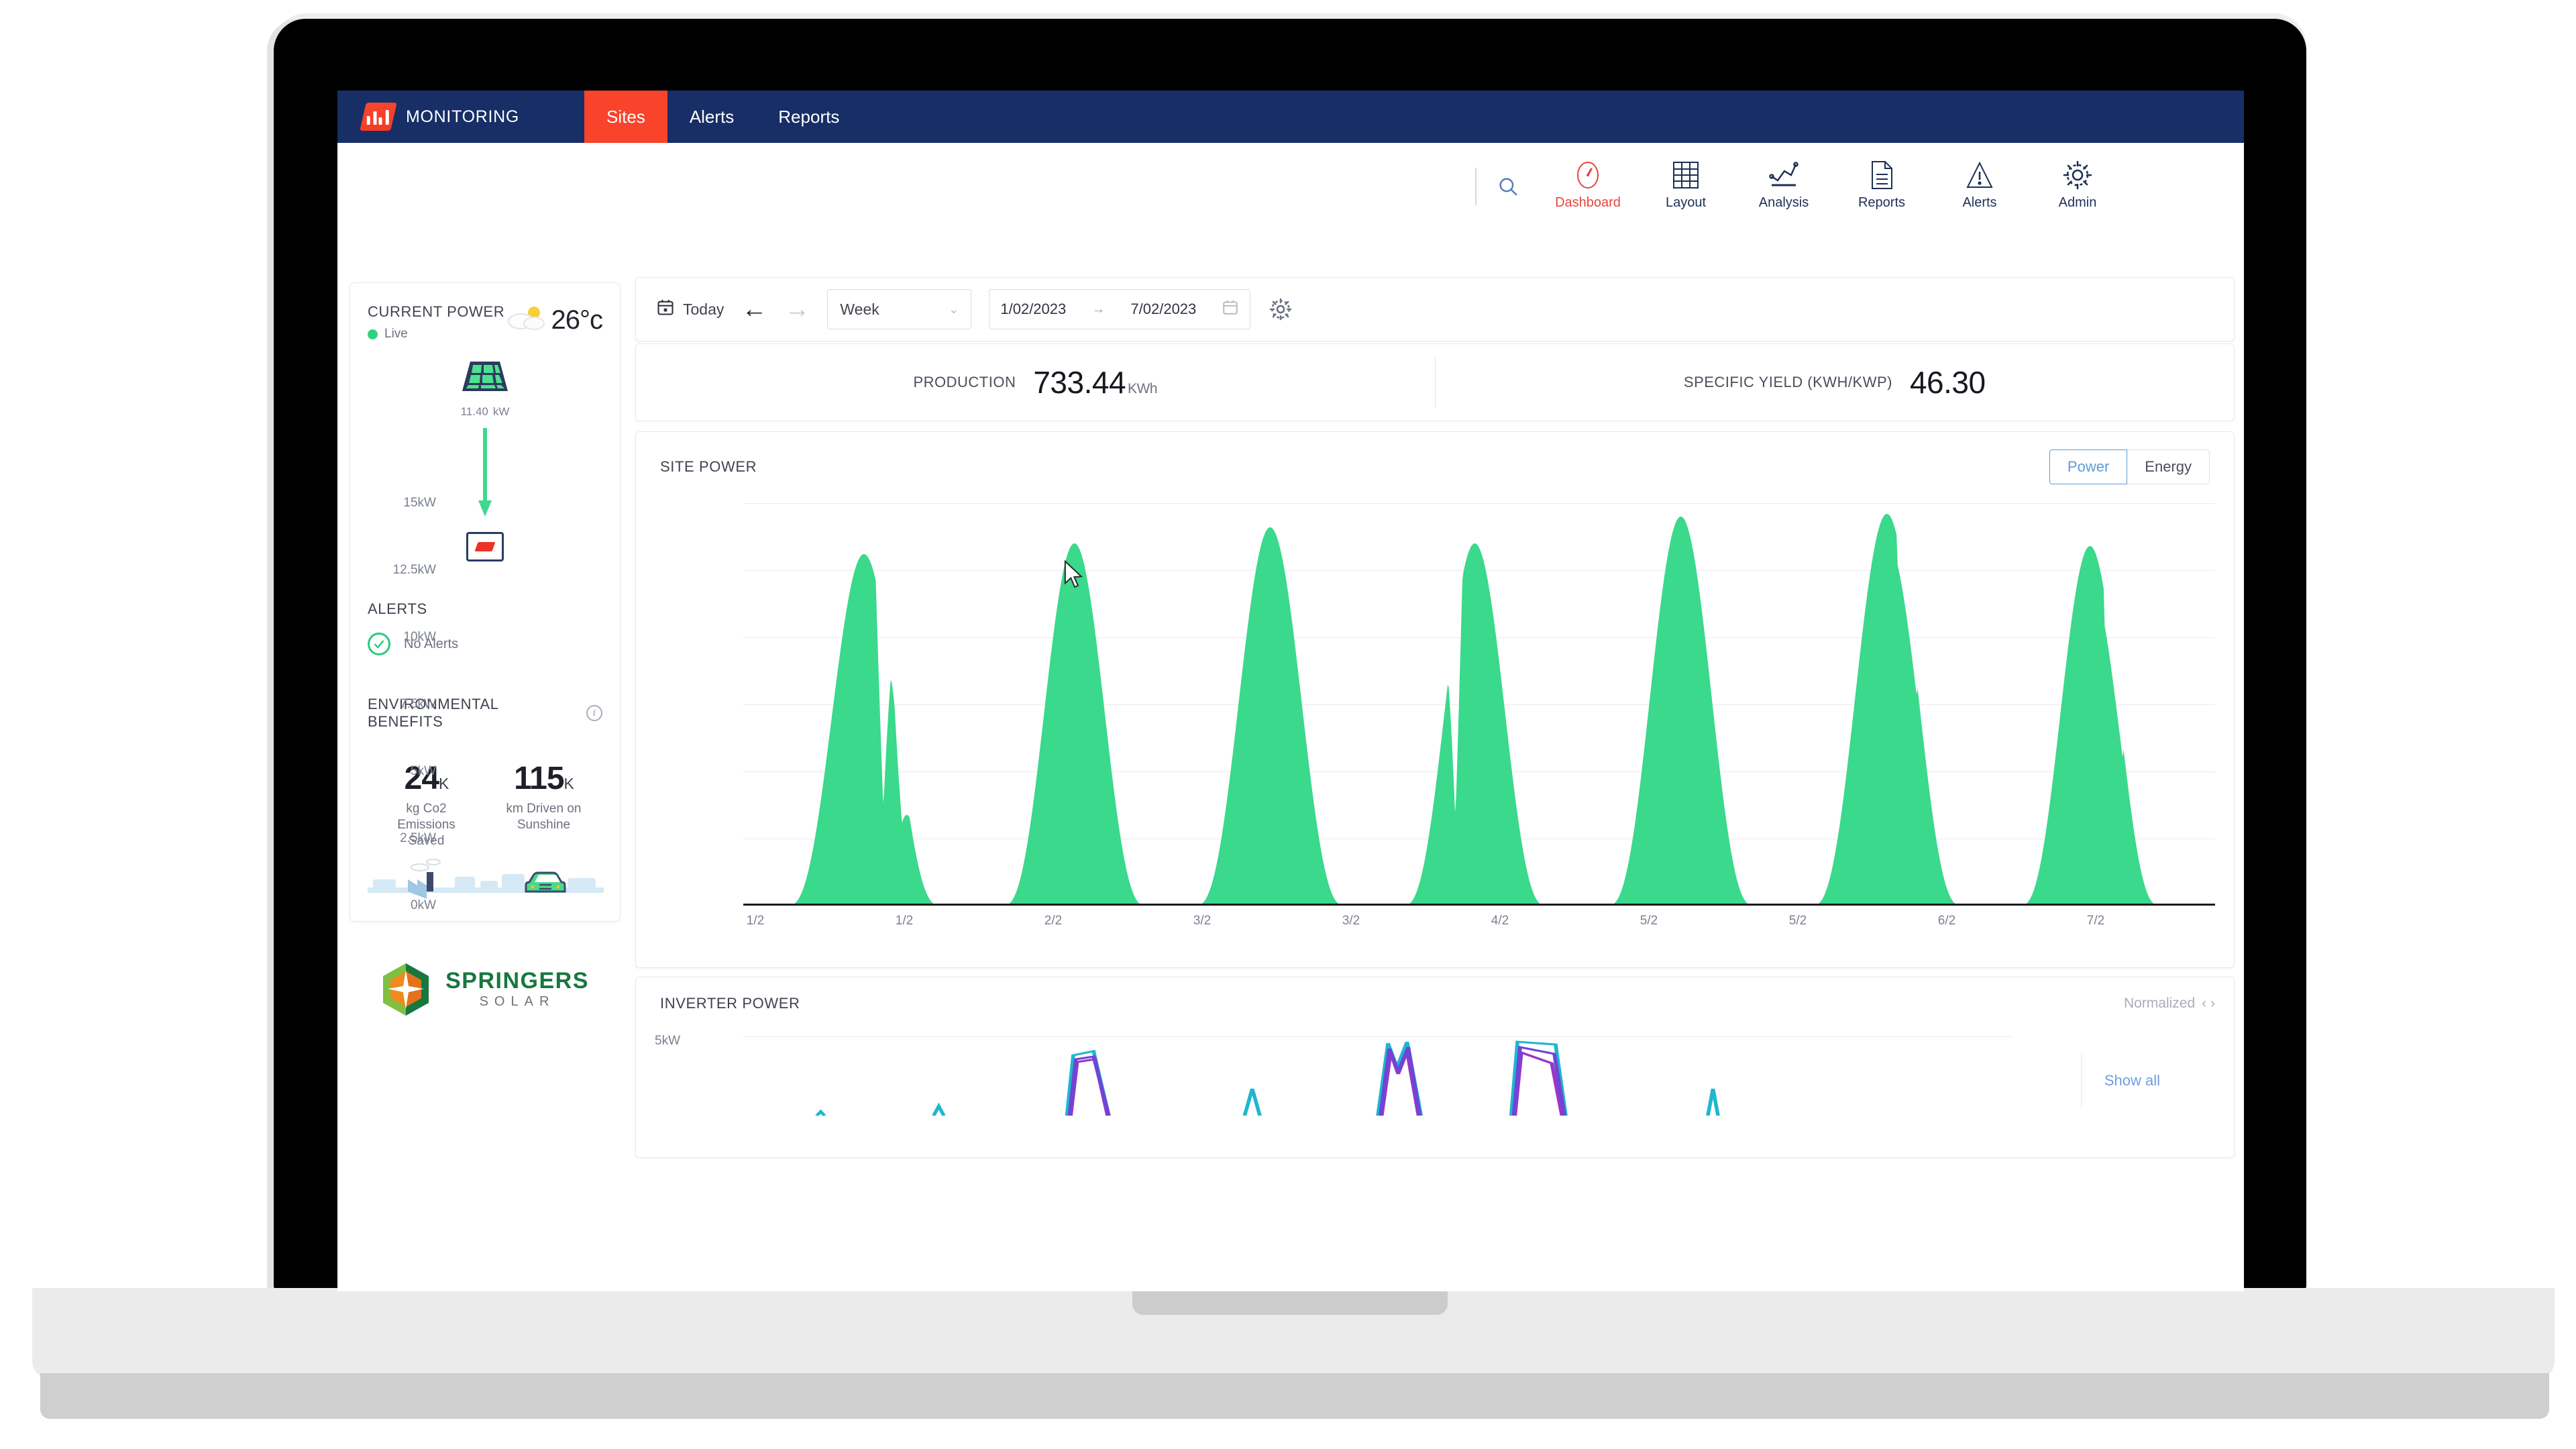  I want to click on show-all-area: Show all, so click(2120, 1081).